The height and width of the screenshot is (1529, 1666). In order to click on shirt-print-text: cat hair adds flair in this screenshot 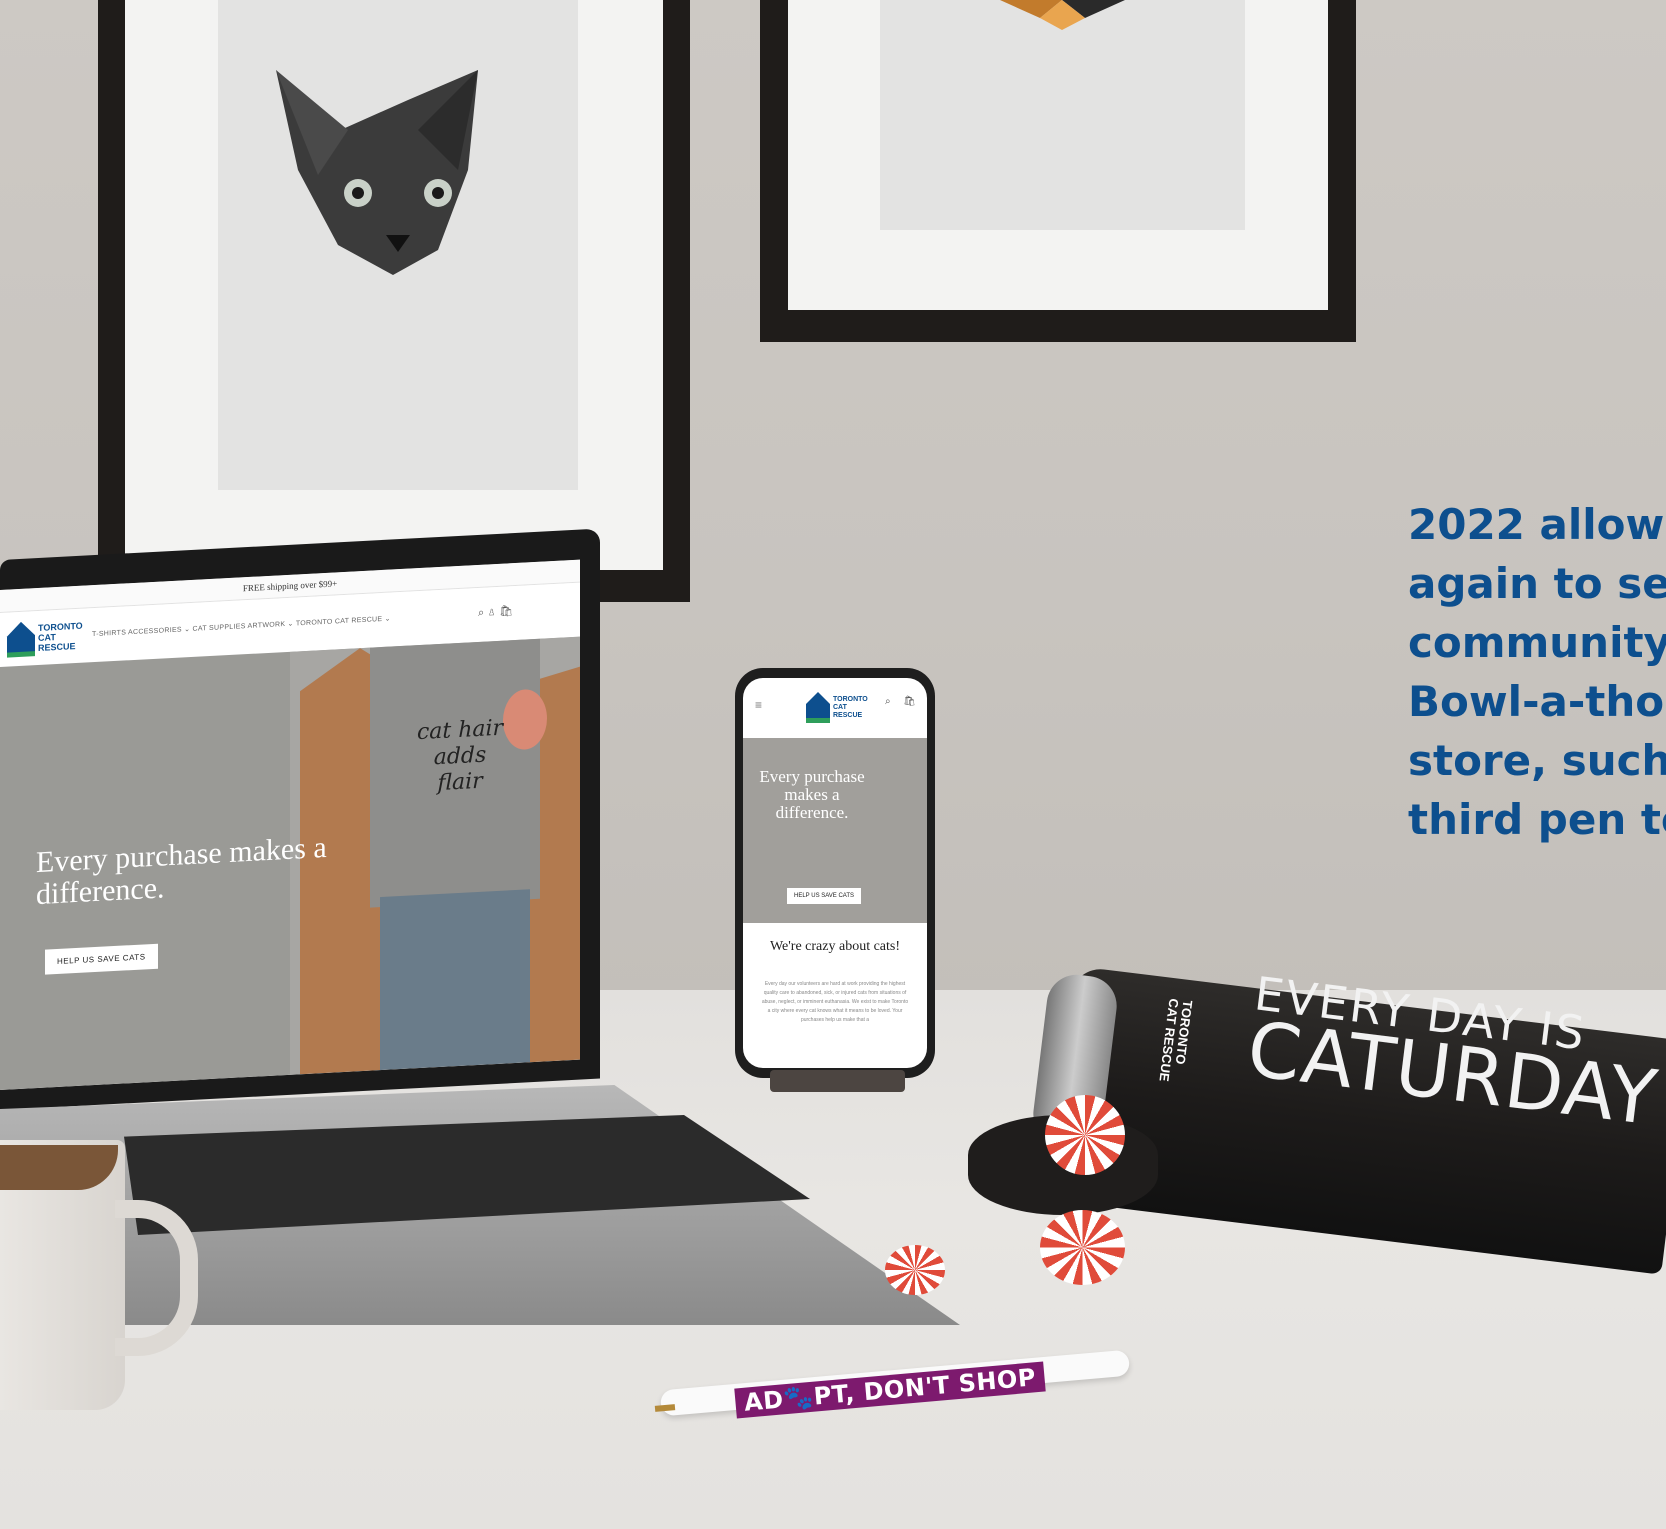, I will do `click(460, 756)`.